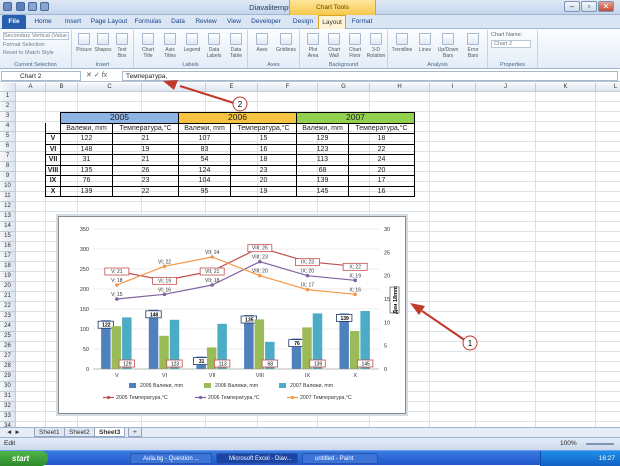 The height and width of the screenshot is (466, 620). Describe the element at coordinates (24, 458) in the screenshot. I see `start-button: start` at that location.